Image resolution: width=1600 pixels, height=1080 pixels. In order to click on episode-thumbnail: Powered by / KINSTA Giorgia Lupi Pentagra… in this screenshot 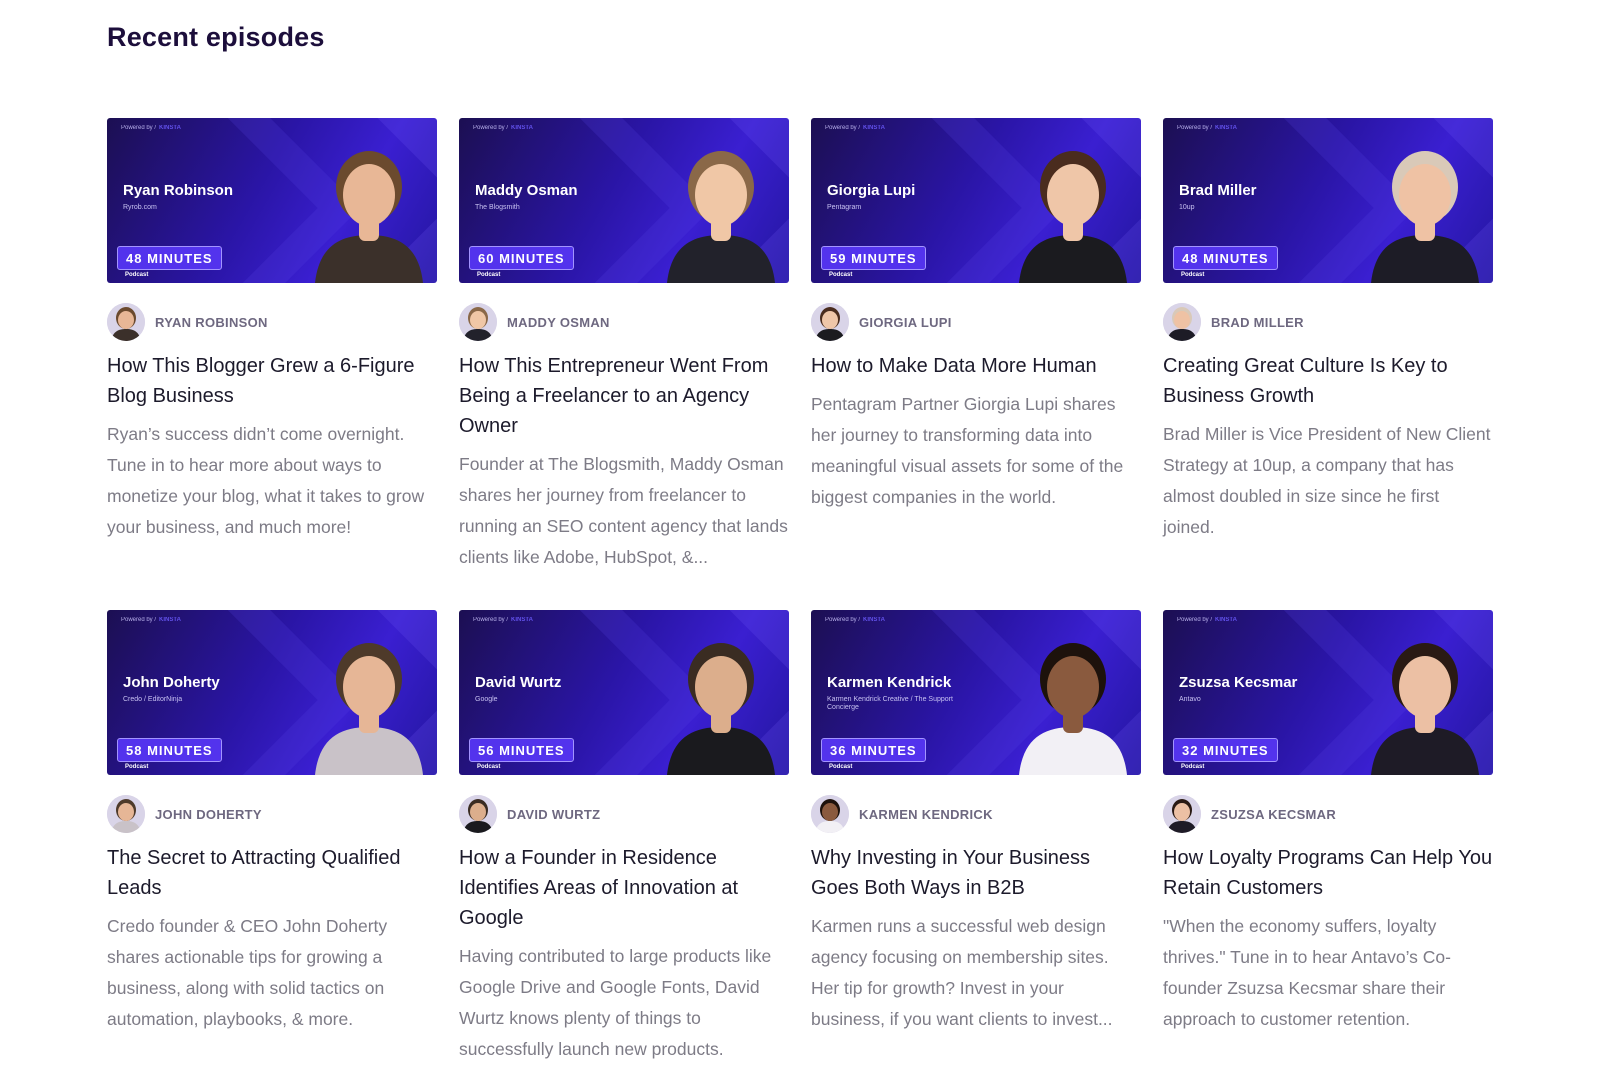, I will do `click(976, 200)`.